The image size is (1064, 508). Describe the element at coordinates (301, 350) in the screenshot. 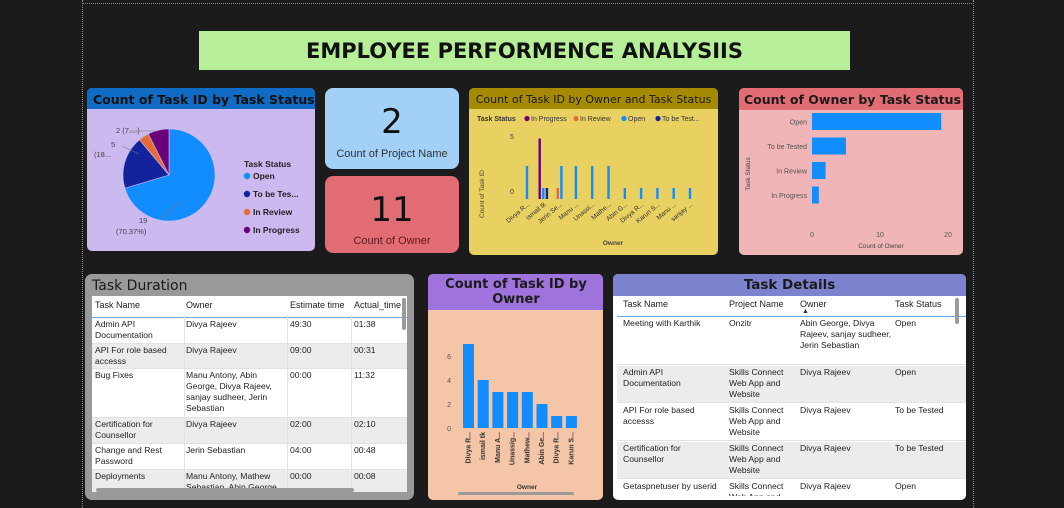

I see `task-duration-cell: 09:00` at that location.